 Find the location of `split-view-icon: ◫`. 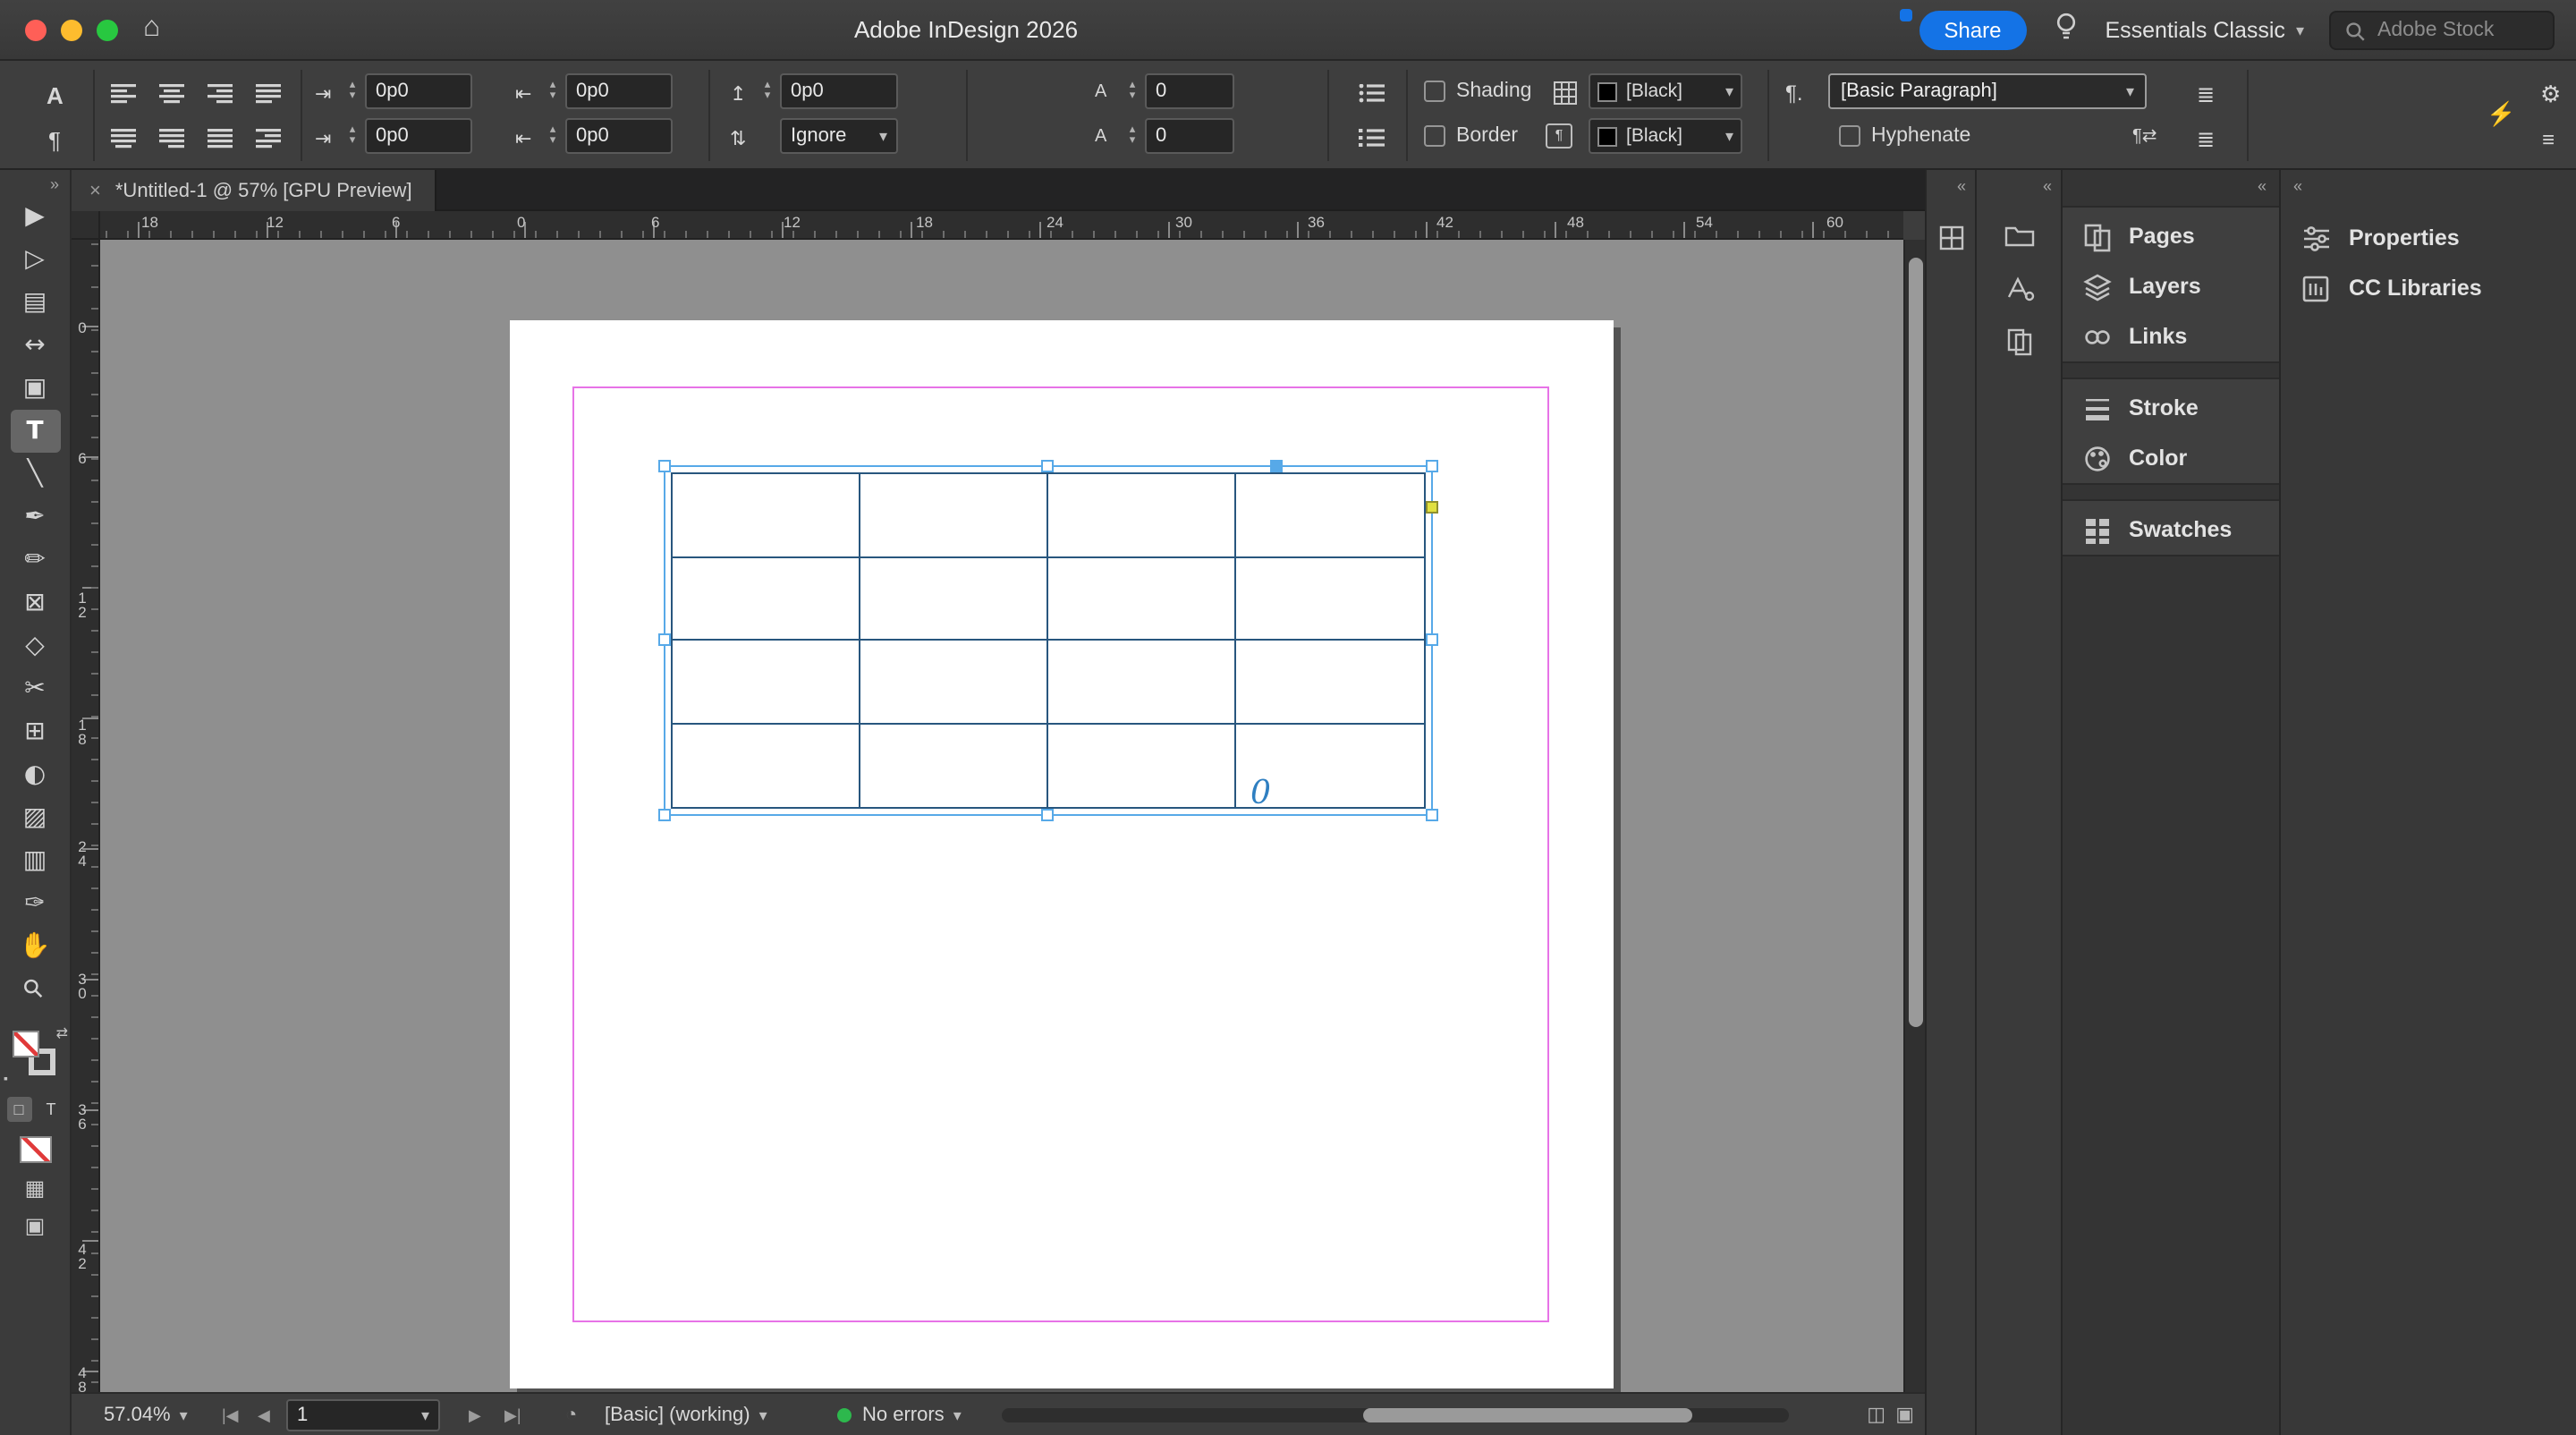

split-view-icon: ◫ is located at coordinates (1876, 1414).